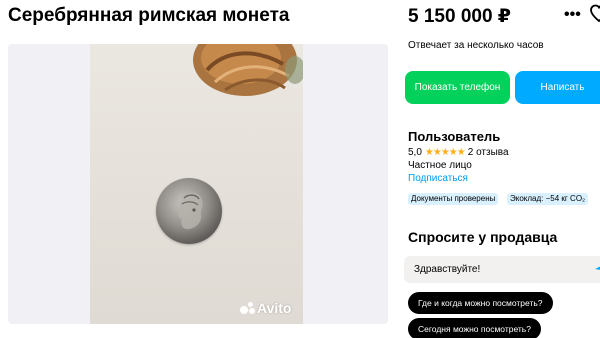 The image size is (600, 338). I want to click on reviews-link: 2 отзыва, so click(488, 152).